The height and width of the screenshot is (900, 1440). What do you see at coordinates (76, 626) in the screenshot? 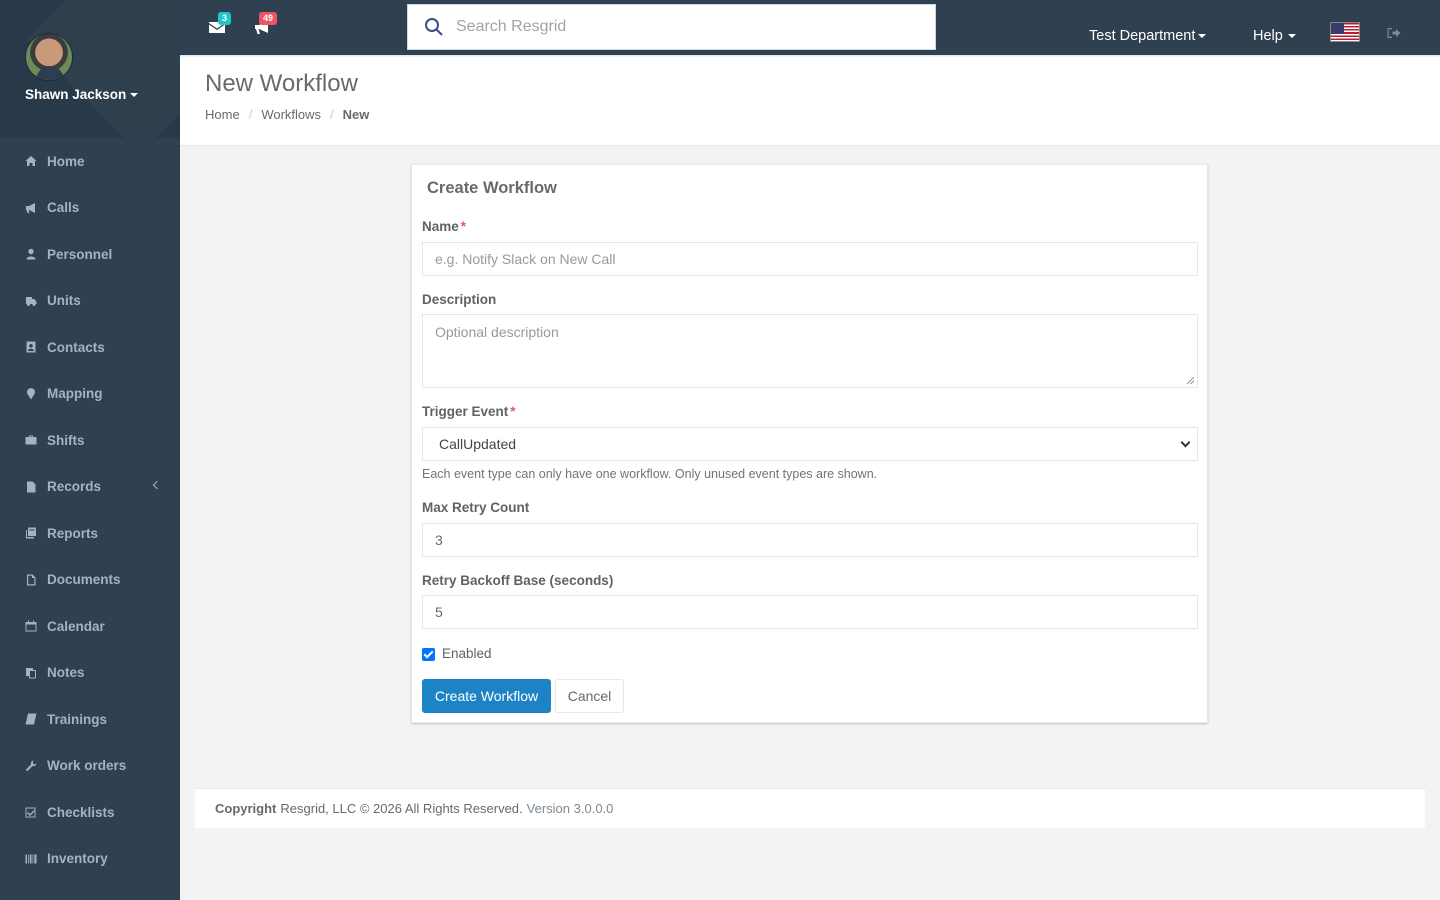
I see `sidebar-item-label: Calendar` at bounding box center [76, 626].